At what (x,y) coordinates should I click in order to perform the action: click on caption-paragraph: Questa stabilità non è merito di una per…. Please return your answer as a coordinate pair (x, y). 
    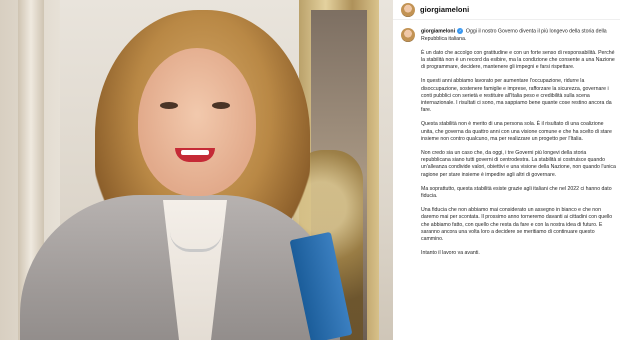
    Looking at the image, I should click on (516, 131).